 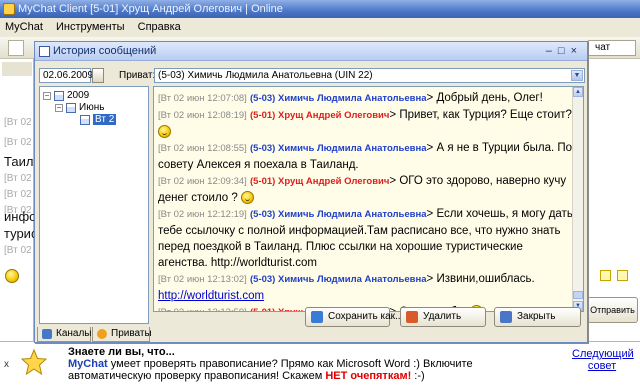 I want to click on tree-day-label: Вт 2, so click(x=105, y=119).